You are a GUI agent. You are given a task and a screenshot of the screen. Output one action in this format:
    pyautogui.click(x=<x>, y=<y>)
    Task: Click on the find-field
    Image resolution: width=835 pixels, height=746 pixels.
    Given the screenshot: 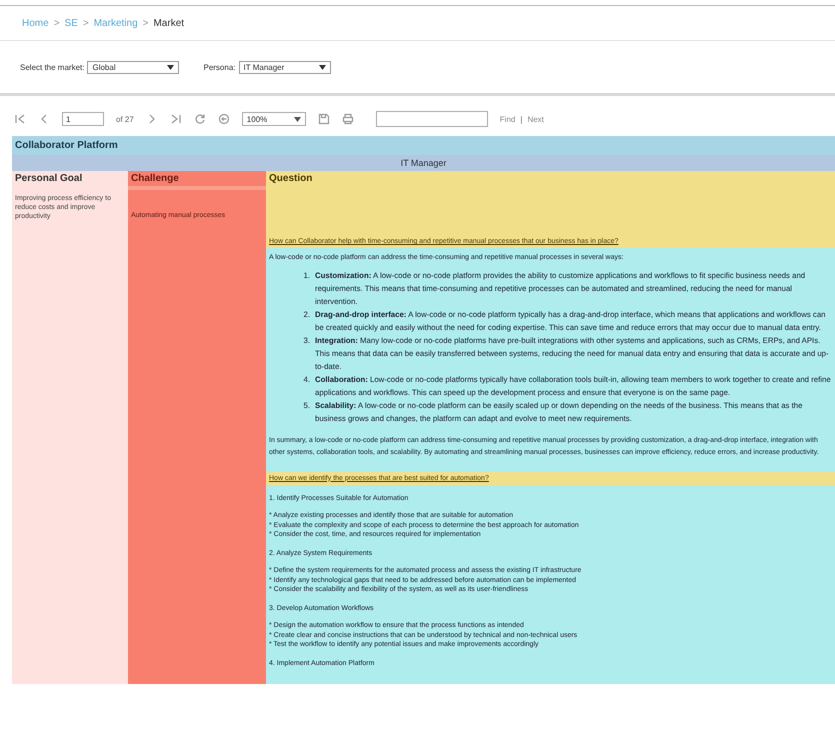 What is the action you would take?
    pyautogui.click(x=432, y=119)
    